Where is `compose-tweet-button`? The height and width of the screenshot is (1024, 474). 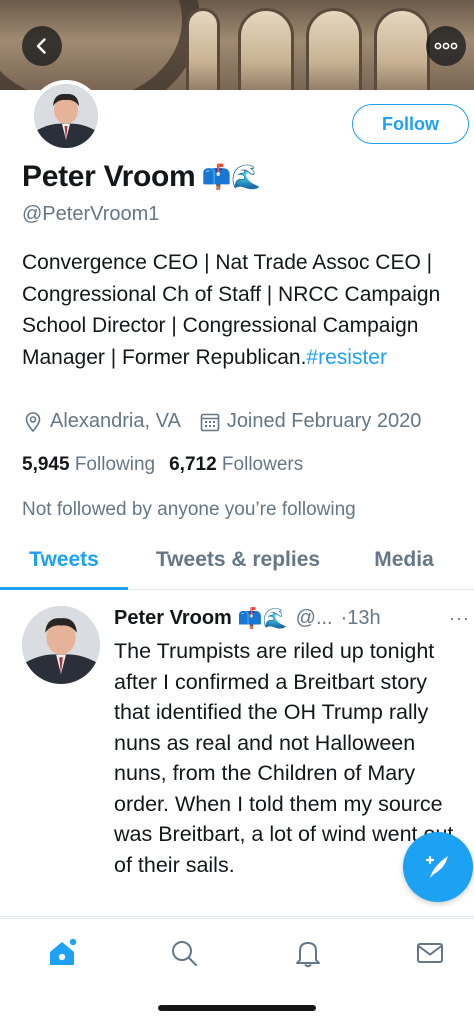 compose-tweet-button is located at coordinates (438, 867).